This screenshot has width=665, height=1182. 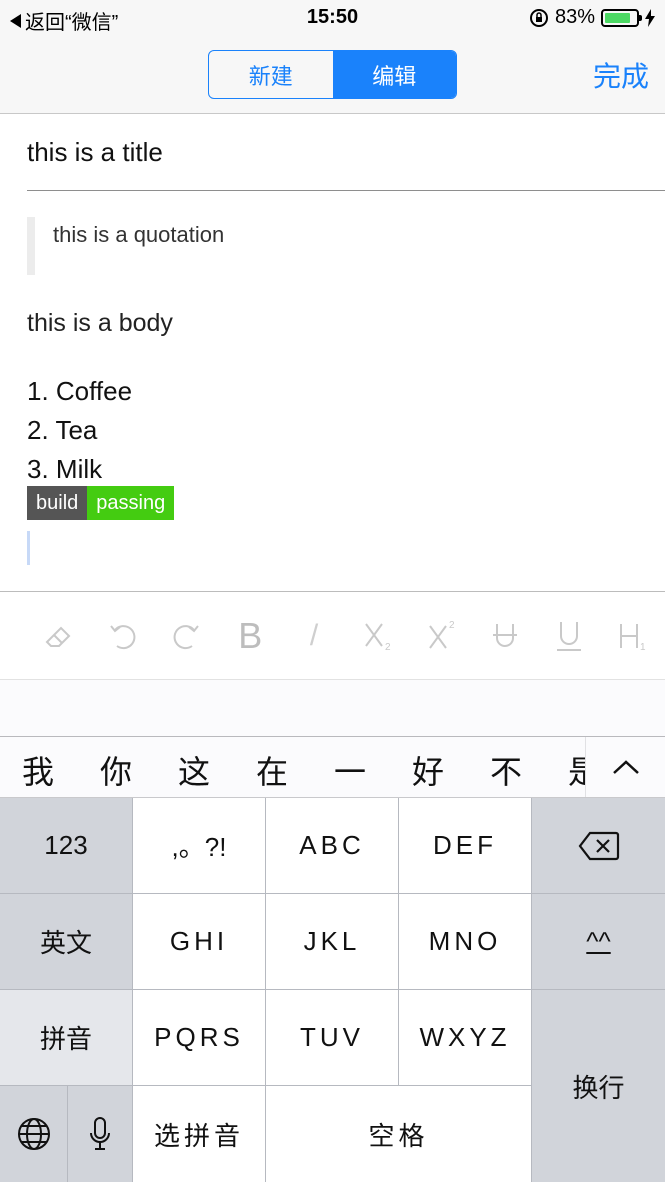 I want to click on battery-percent: 83%, so click(x=574, y=17).